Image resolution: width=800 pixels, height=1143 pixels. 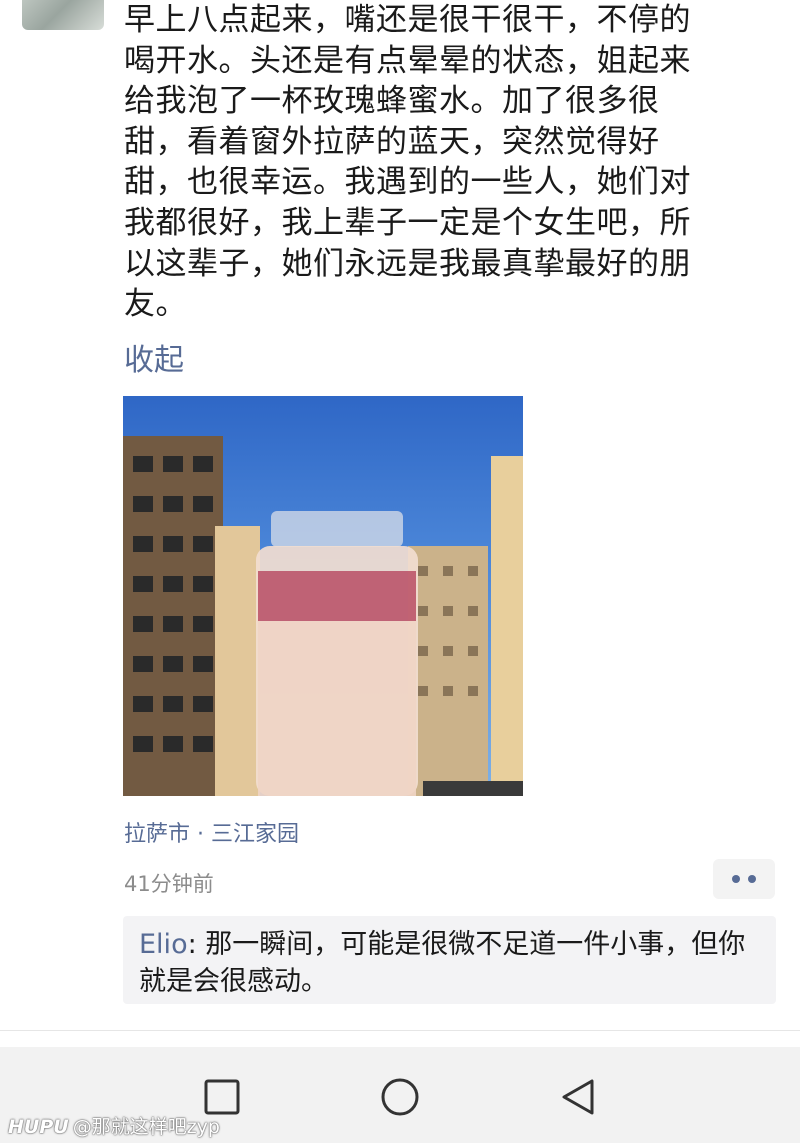 What do you see at coordinates (211, 832) in the screenshot?
I see `location-link: 拉萨市 · 三江家园` at bounding box center [211, 832].